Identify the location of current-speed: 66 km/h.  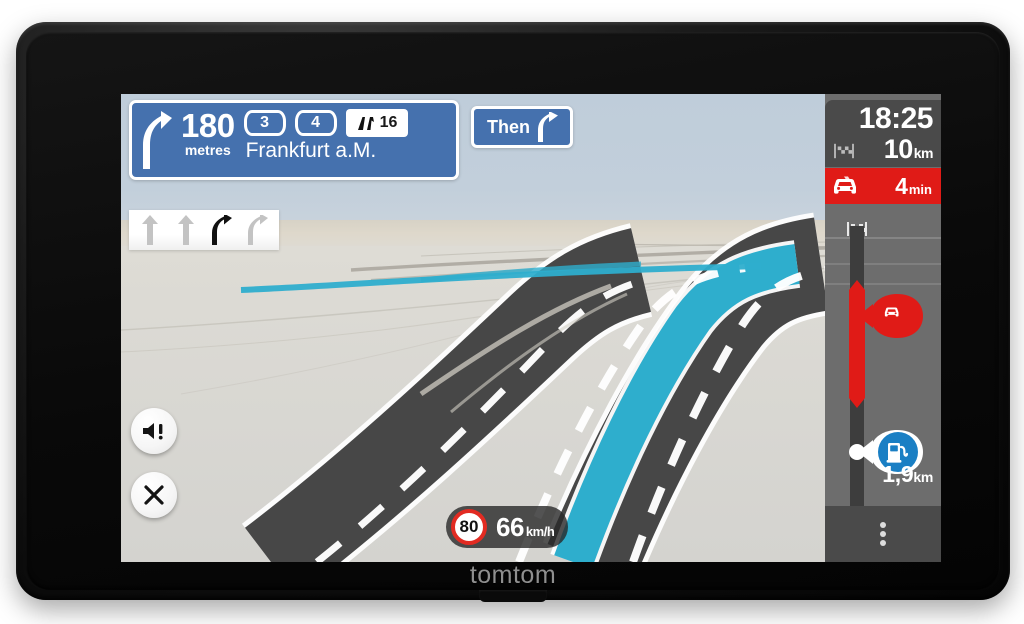
(525, 527).